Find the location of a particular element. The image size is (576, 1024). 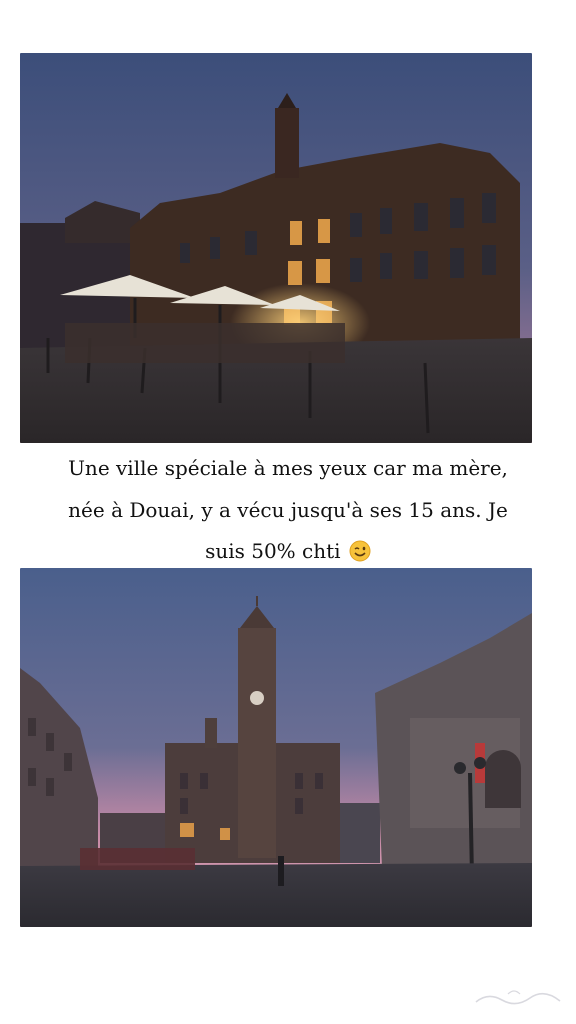

watermark-logo-image is located at coordinates (518, 997).